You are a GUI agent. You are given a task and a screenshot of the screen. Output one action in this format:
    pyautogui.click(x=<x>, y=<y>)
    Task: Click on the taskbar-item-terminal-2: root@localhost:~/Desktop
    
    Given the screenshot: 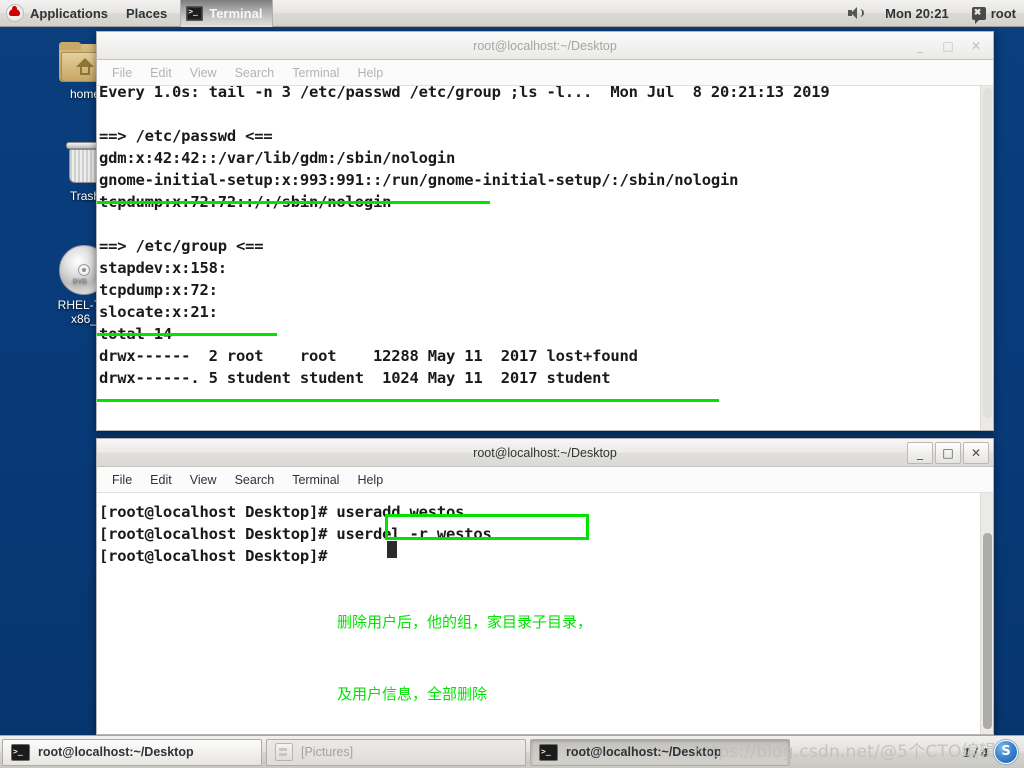 What is the action you would take?
    pyautogui.click(x=660, y=752)
    